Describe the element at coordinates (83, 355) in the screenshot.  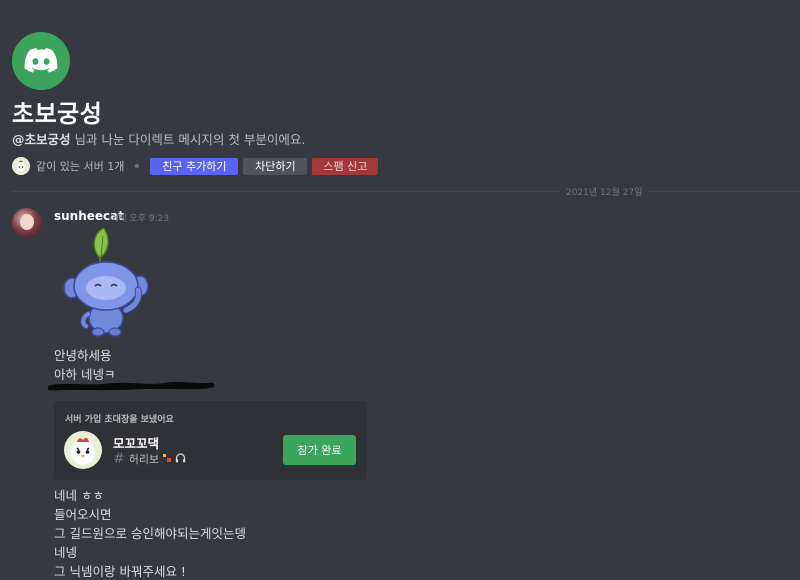
I see `message-line: 안녕하세용` at that location.